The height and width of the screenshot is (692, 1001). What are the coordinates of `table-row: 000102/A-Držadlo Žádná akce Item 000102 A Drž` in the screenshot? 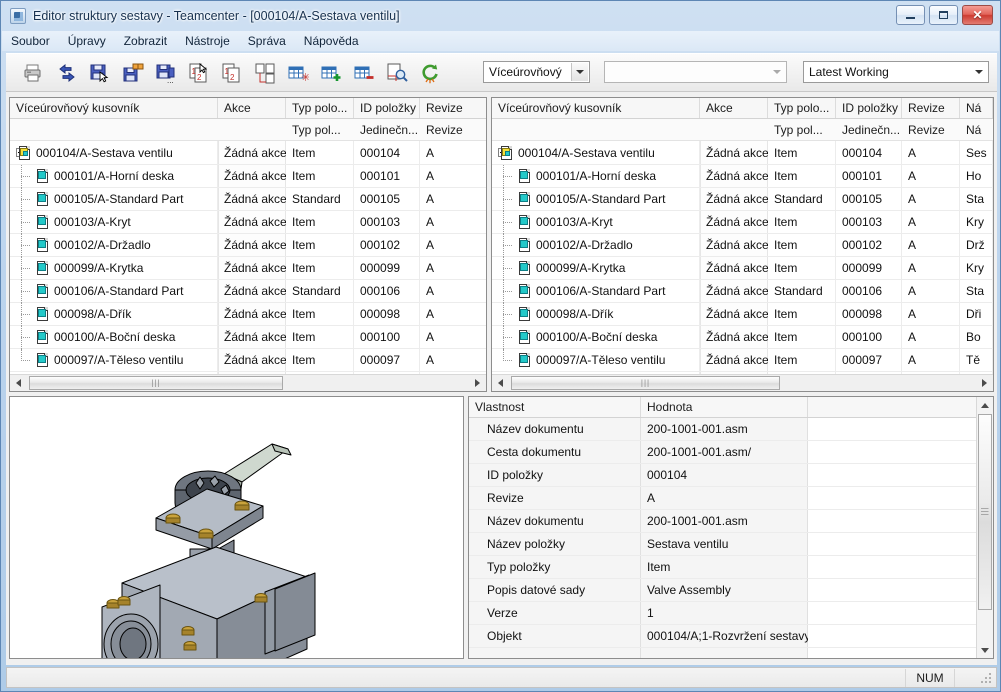 It's located at (742, 245).